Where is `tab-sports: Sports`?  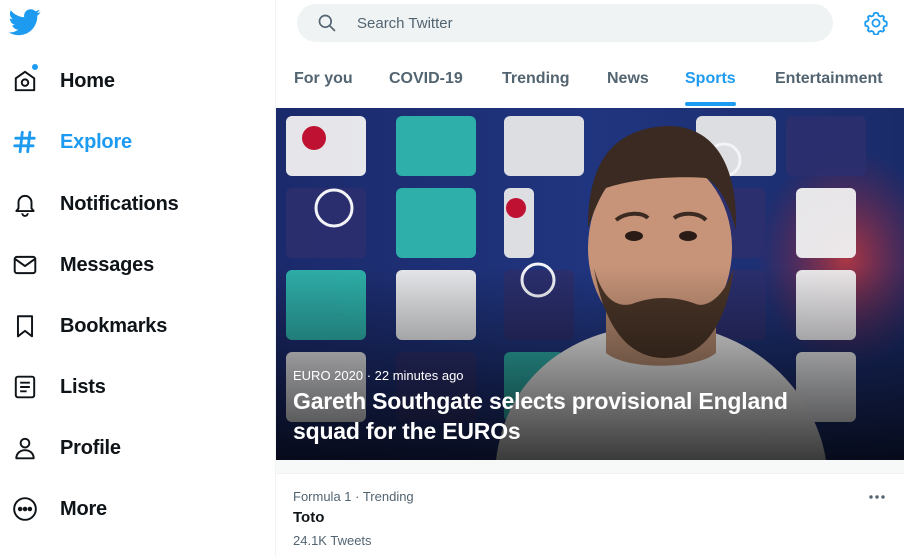
tab-sports: Sports is located at coordinates (710, 81).